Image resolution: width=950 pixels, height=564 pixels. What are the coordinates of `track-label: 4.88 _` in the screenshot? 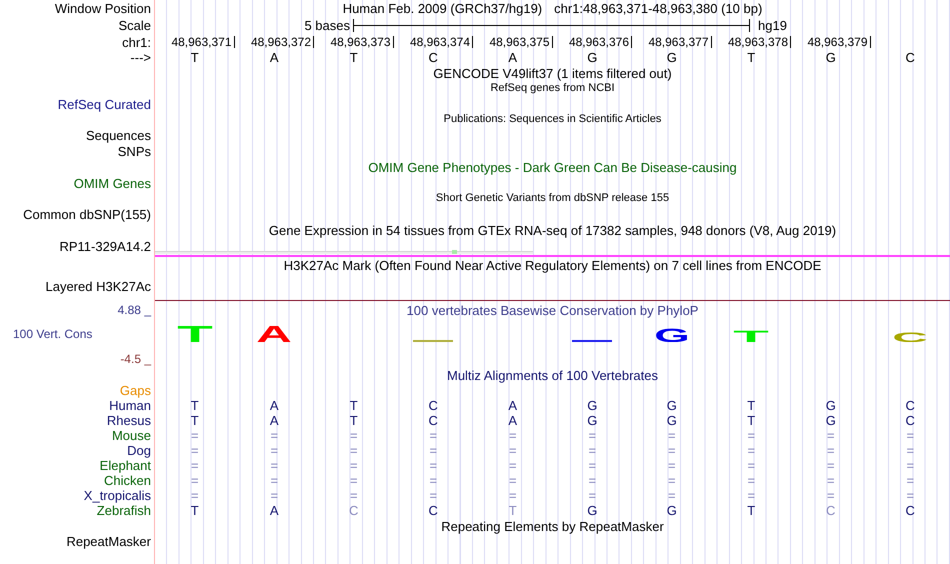 It's located at (134, 310).